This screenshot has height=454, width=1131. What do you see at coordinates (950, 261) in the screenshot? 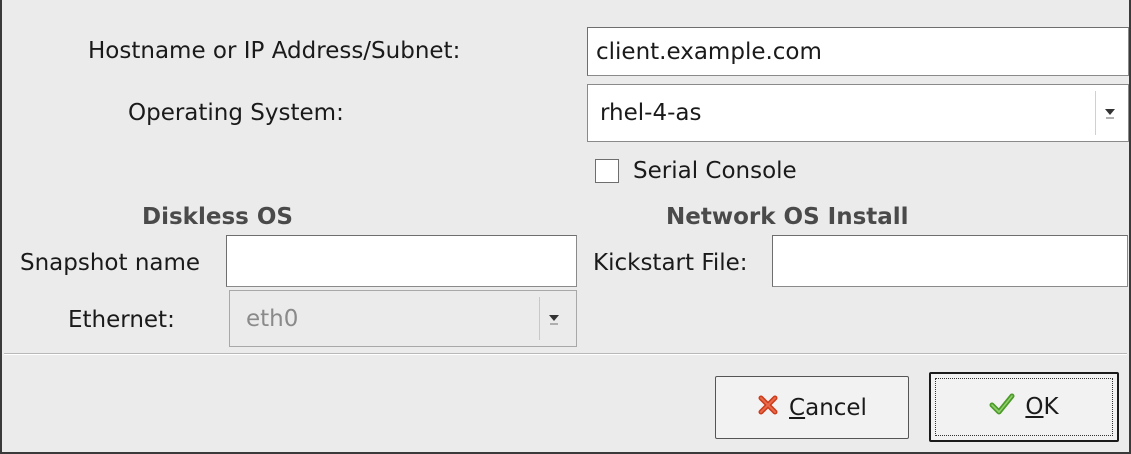
I see `kickstart-input` at bounding box center [950, 261].